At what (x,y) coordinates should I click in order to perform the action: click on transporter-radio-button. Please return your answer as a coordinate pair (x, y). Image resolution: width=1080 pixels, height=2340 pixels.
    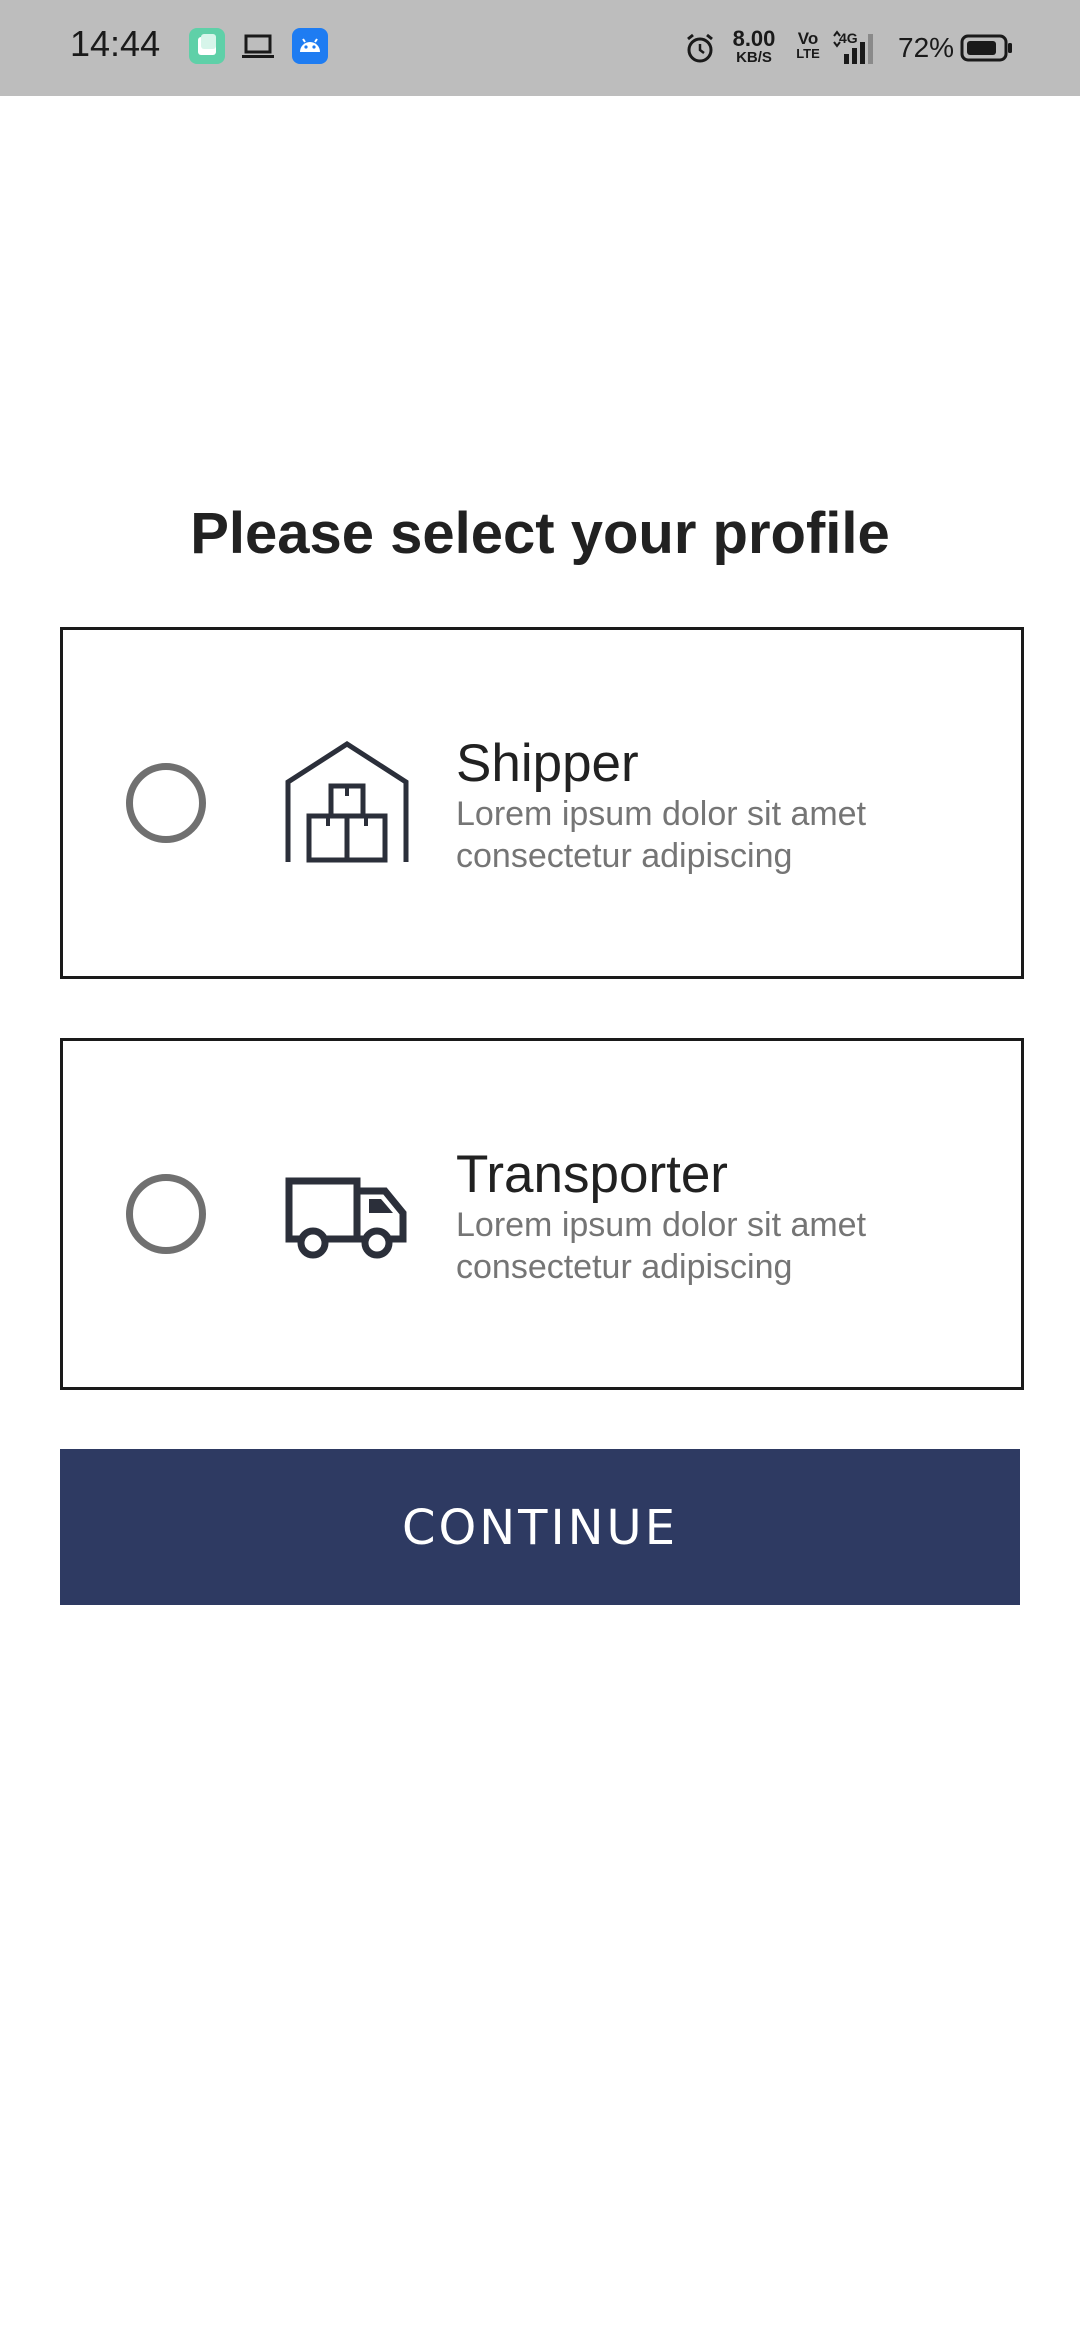
    Looking at the image, I should click on (166, 1214).